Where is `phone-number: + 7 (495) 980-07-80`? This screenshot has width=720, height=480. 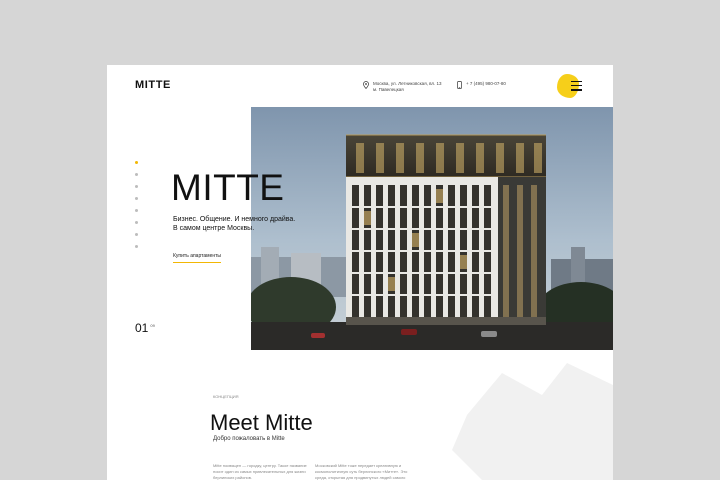
phone-number: + 7 (495) 980-07-80 is located at coordinates (486, 83).